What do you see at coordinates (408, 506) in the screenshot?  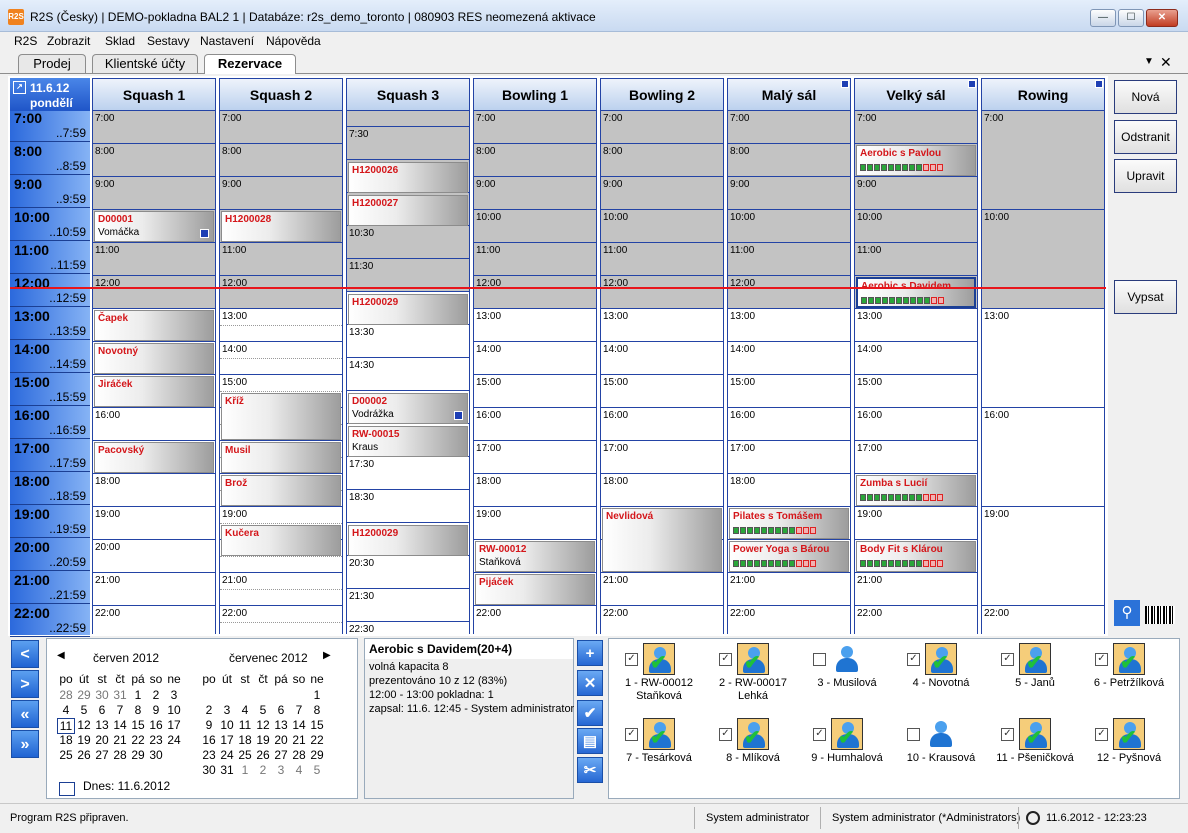 I see `time-slot: 18:30` at bounding box center [408, 506].